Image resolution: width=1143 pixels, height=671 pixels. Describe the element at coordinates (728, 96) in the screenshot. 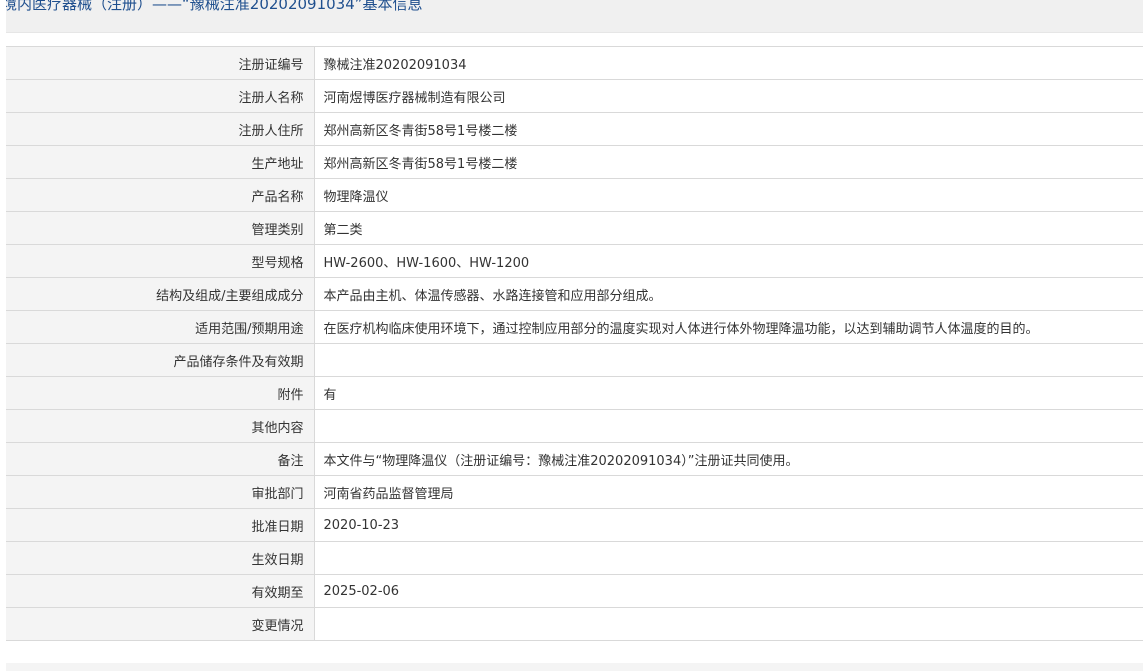

I see `field-value: 河南煜博医疗器械制造有限公司` at that location.